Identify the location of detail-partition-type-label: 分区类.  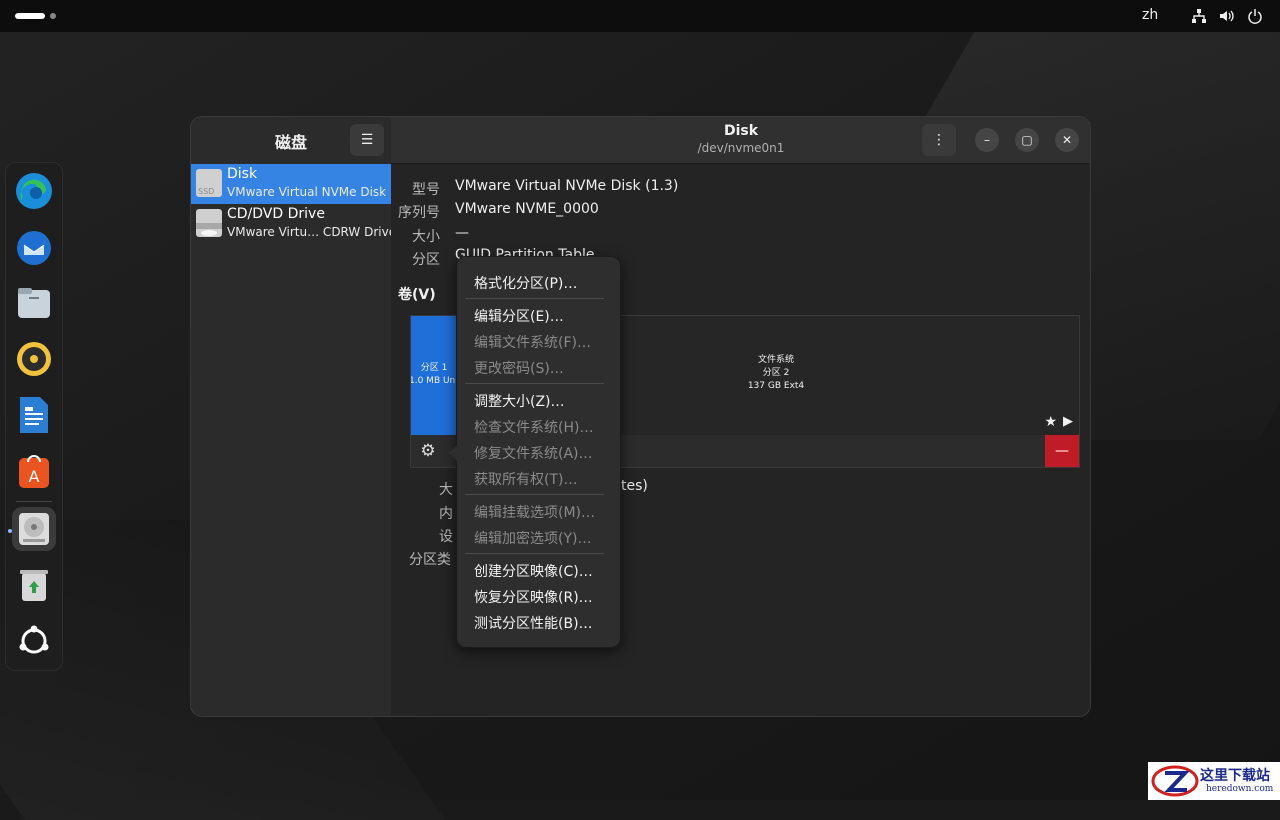
(430, 560).